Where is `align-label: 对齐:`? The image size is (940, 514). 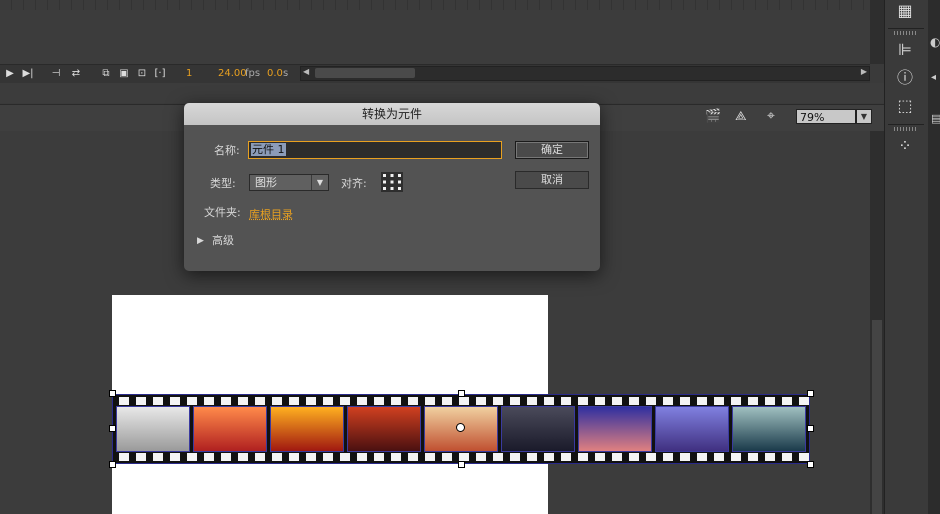 align-label: 对齐: is located at coordinates (354, 183).